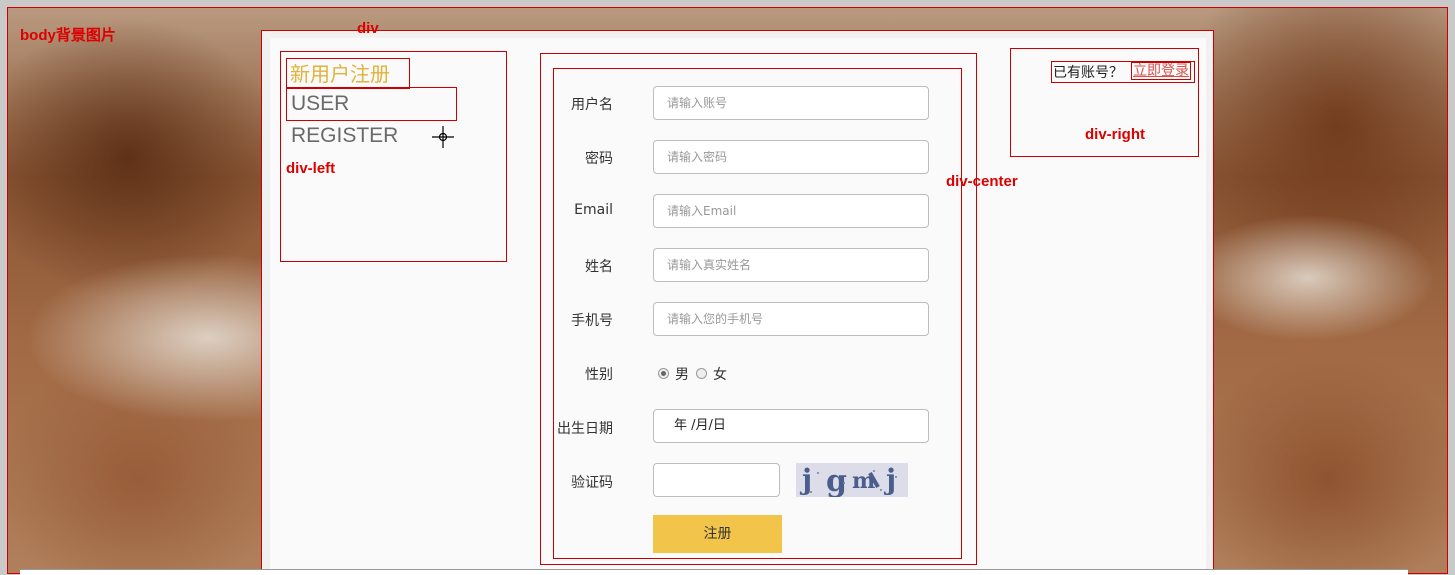 The width and height of the screenshot is (1455, 575). Describe the element at coordinates (592, 483) in the screenshot. I see `captcha-label: 验证码` at that location.